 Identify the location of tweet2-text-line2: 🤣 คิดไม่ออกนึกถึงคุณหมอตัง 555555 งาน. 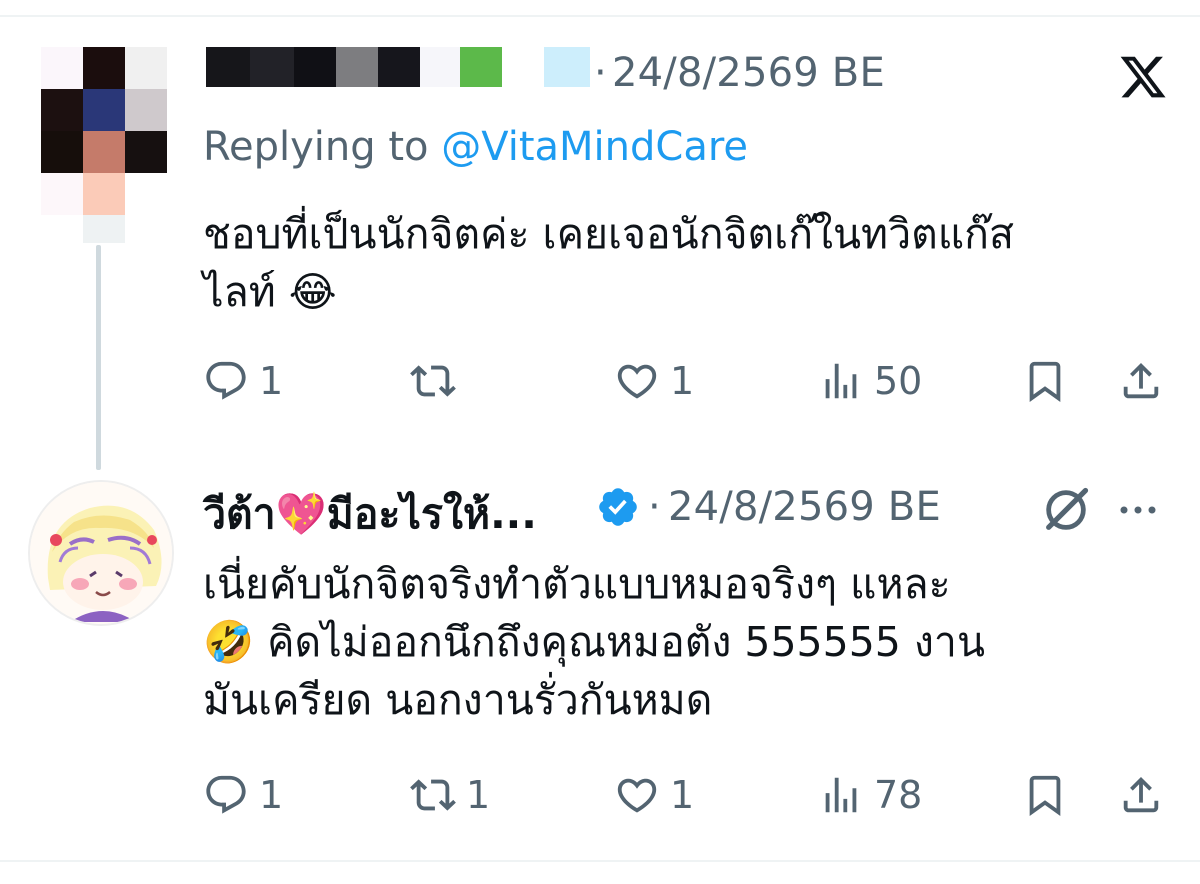
(594, 642).